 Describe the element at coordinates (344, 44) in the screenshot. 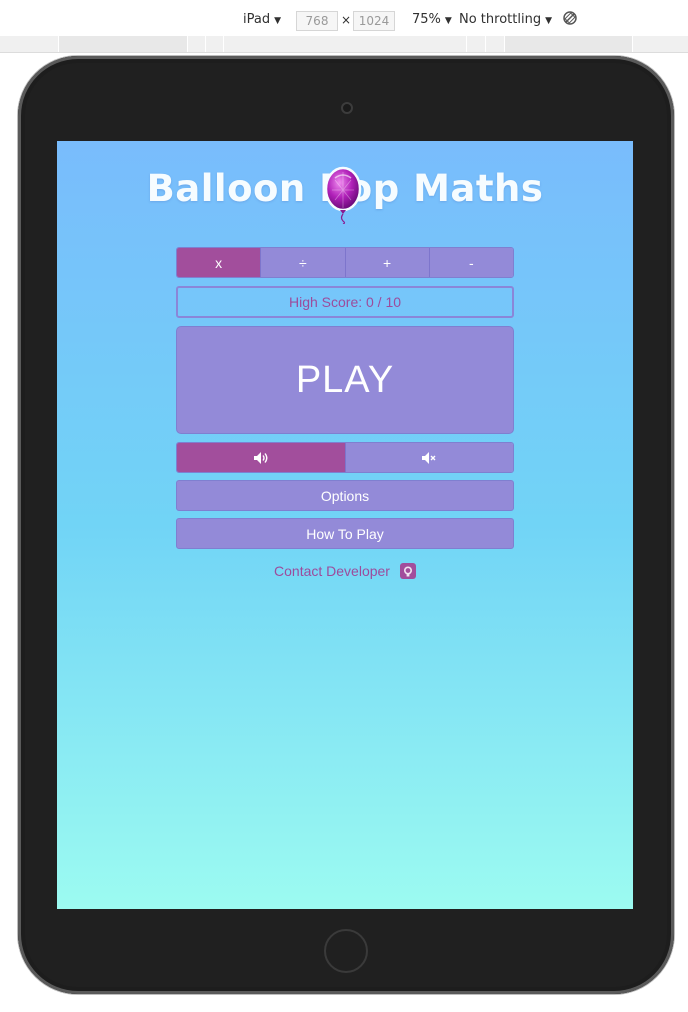

I see `media-query-ruler` at that location.